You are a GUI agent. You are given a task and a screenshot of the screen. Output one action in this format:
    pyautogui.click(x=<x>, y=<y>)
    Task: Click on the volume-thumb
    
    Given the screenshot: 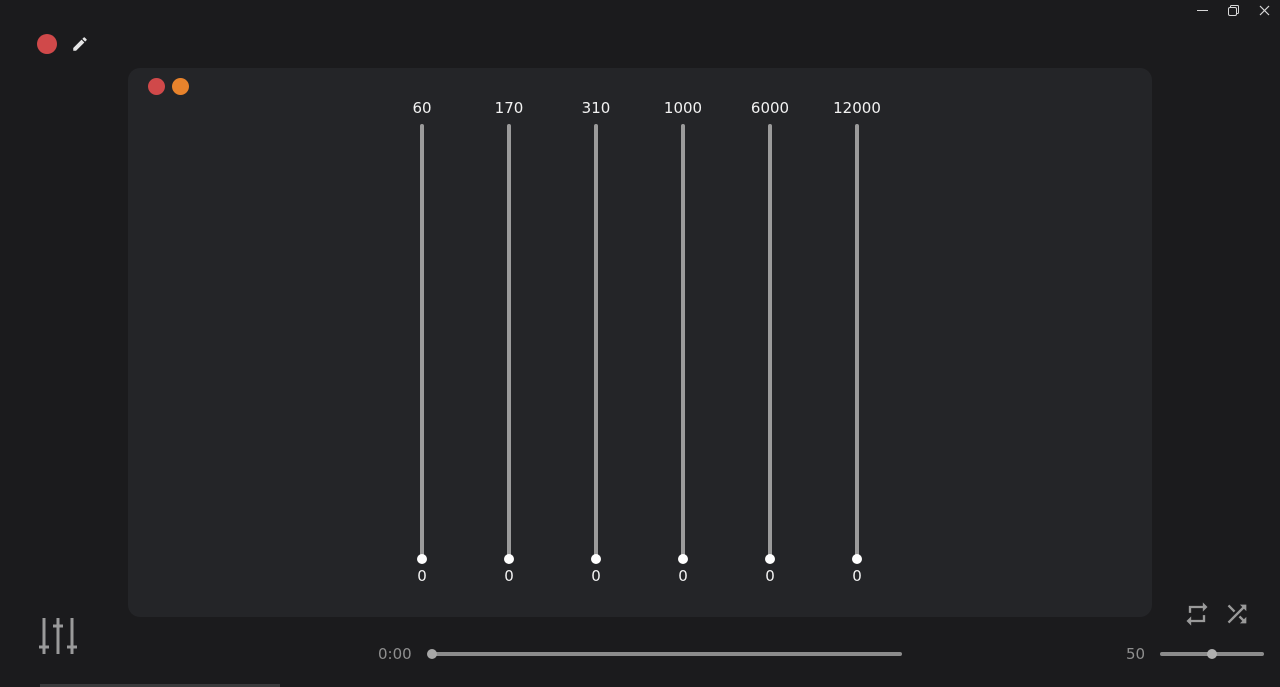 What is the action you would take?
    pyautogui.click(x=1212, y=654)
    